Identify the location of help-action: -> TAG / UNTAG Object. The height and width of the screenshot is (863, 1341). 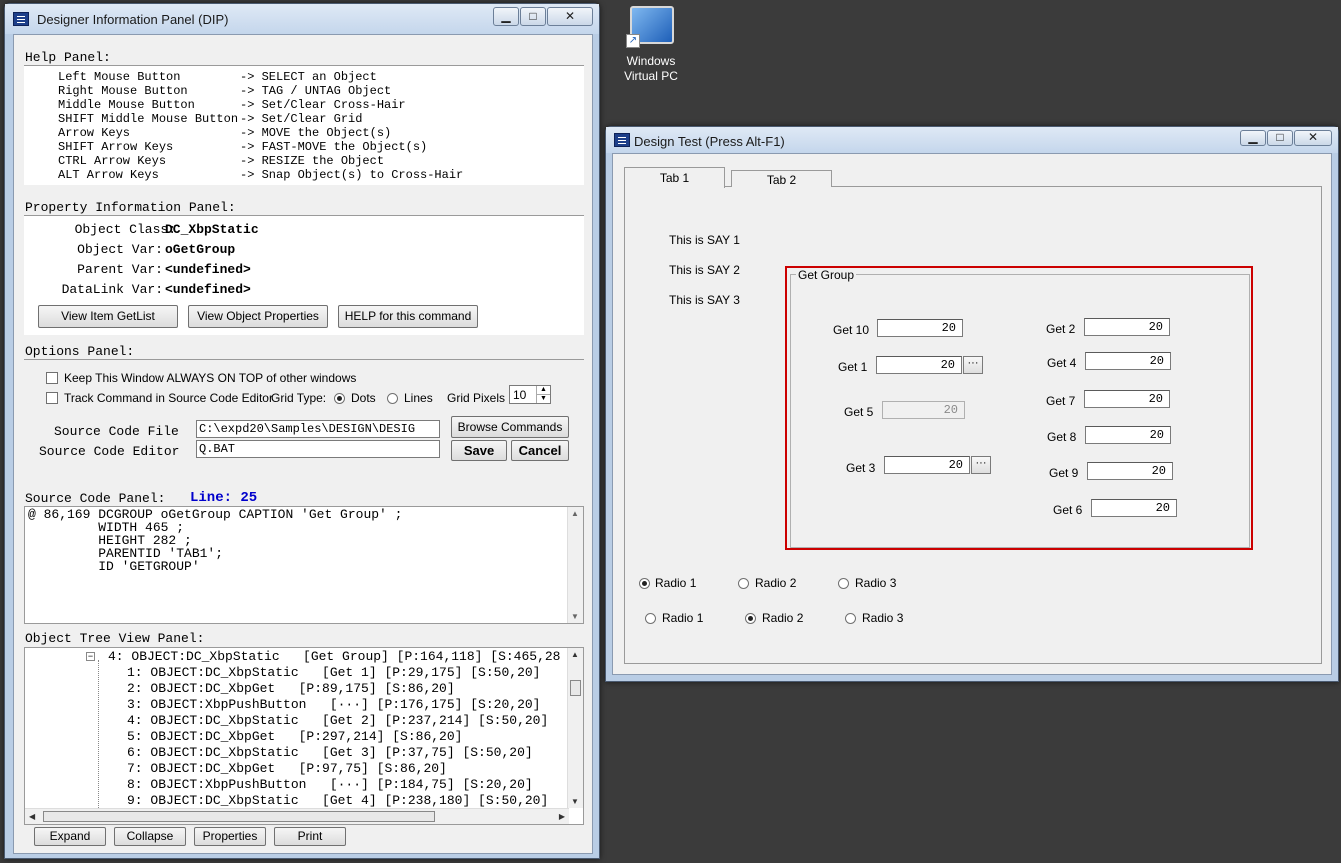
(316, 91).